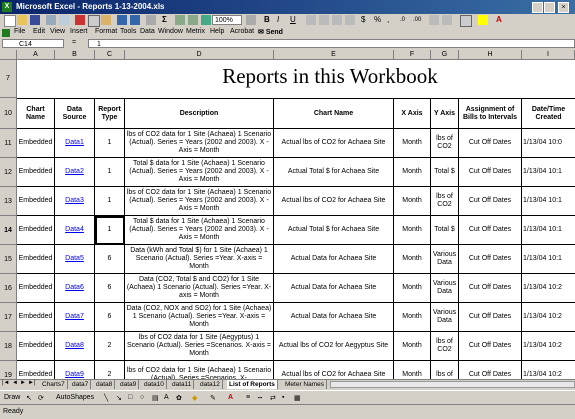 Image resolution: width=575 pixels, height=419 pixels. Describe the element at coordinates (434, 20) in the screenshot. I see `decrease-indent-icon` at that location.